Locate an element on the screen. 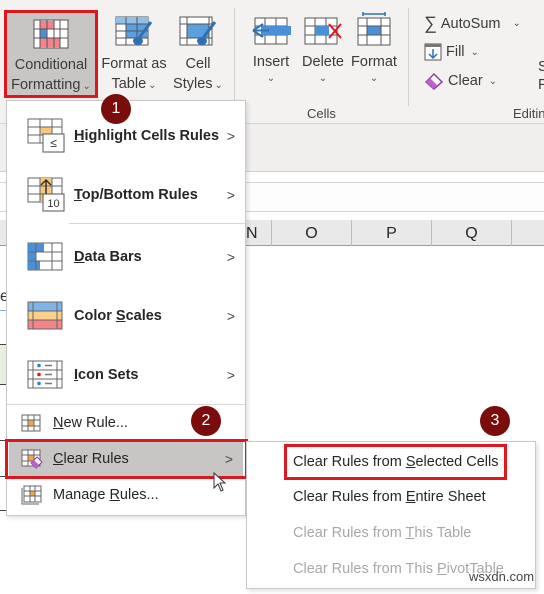 The image size is (544, 594). fill-label: Fill is located at coordinates (455, 52).